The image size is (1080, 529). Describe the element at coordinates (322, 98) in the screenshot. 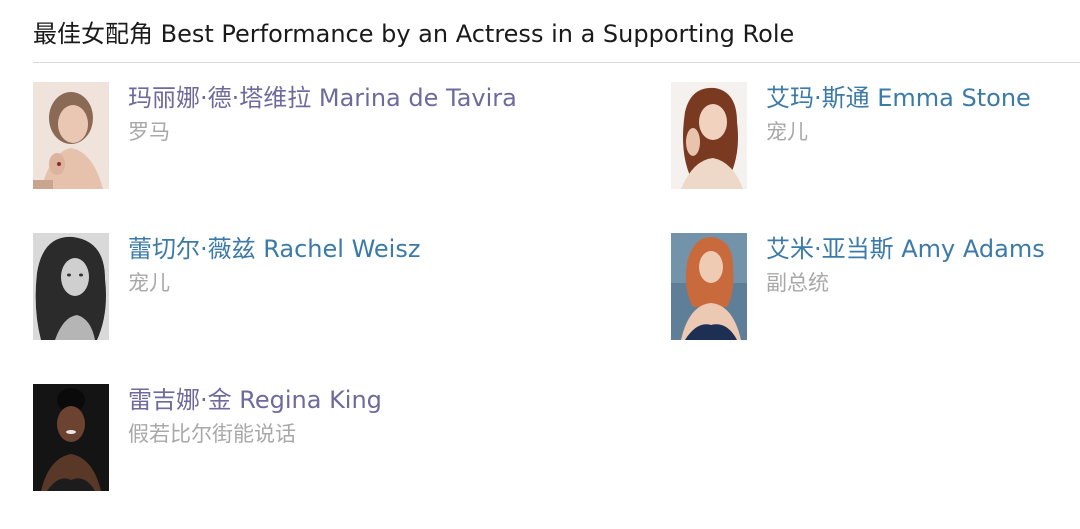

I see `nominee-name-link: 玛丽娜·德·塔维拉 Marina de Tavira` at that location.